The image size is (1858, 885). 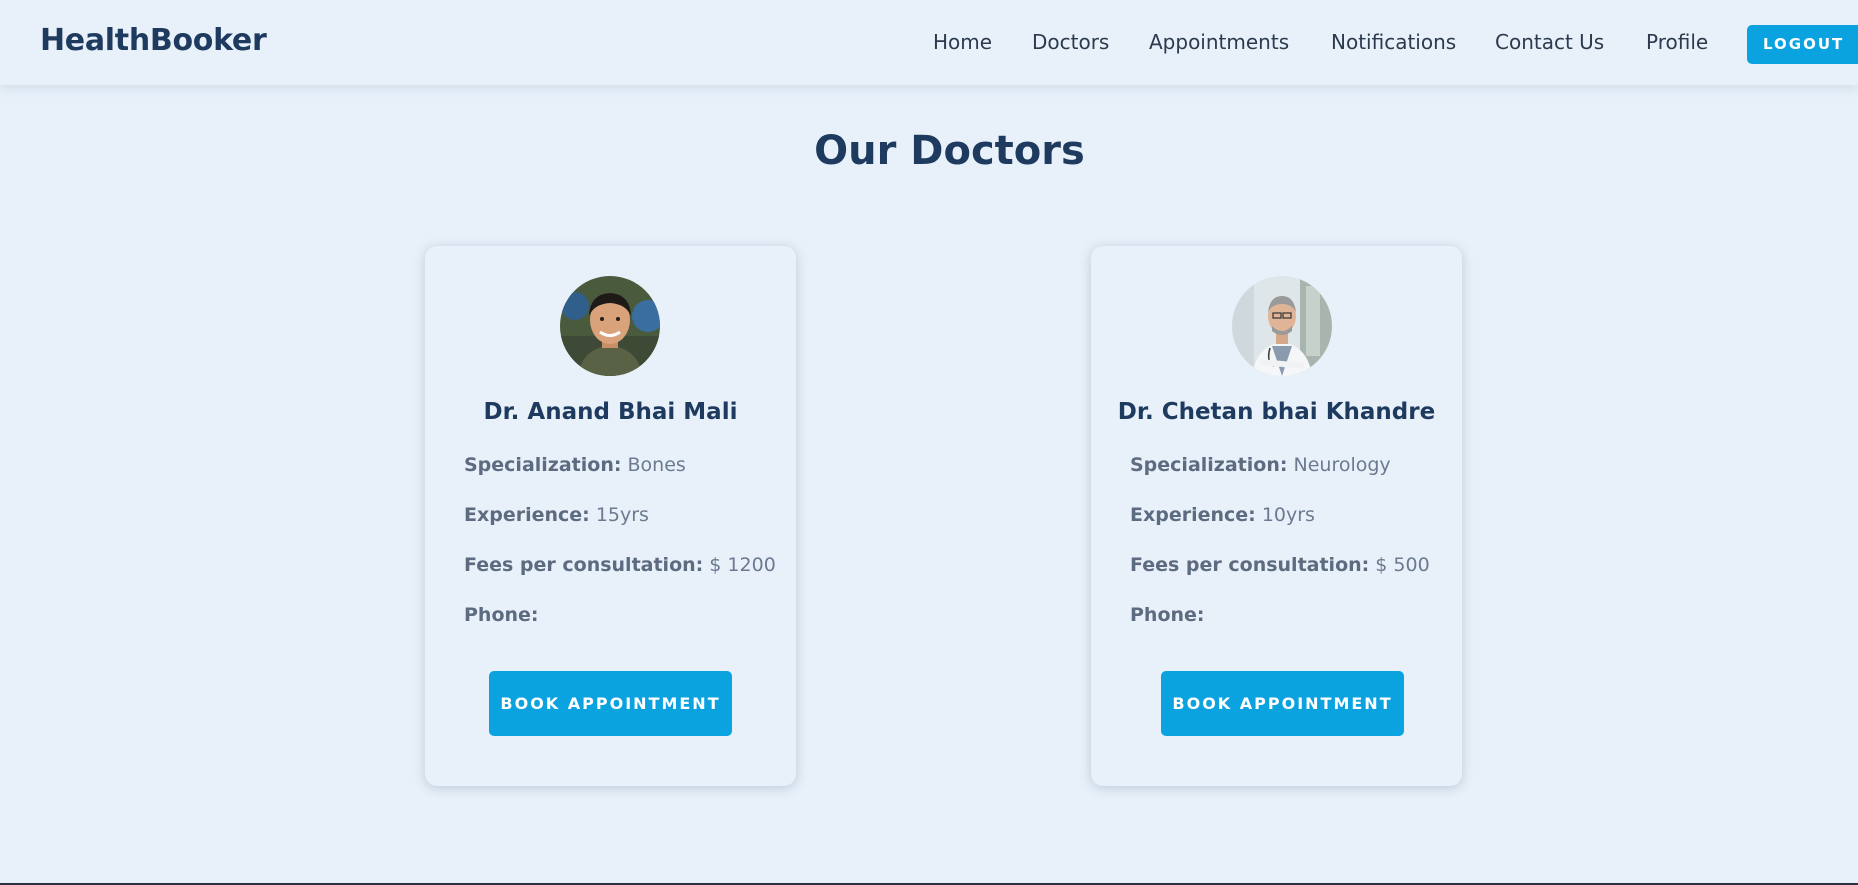 I want to click on brand-logo: HealthBooker, so click(x=153, y=40).